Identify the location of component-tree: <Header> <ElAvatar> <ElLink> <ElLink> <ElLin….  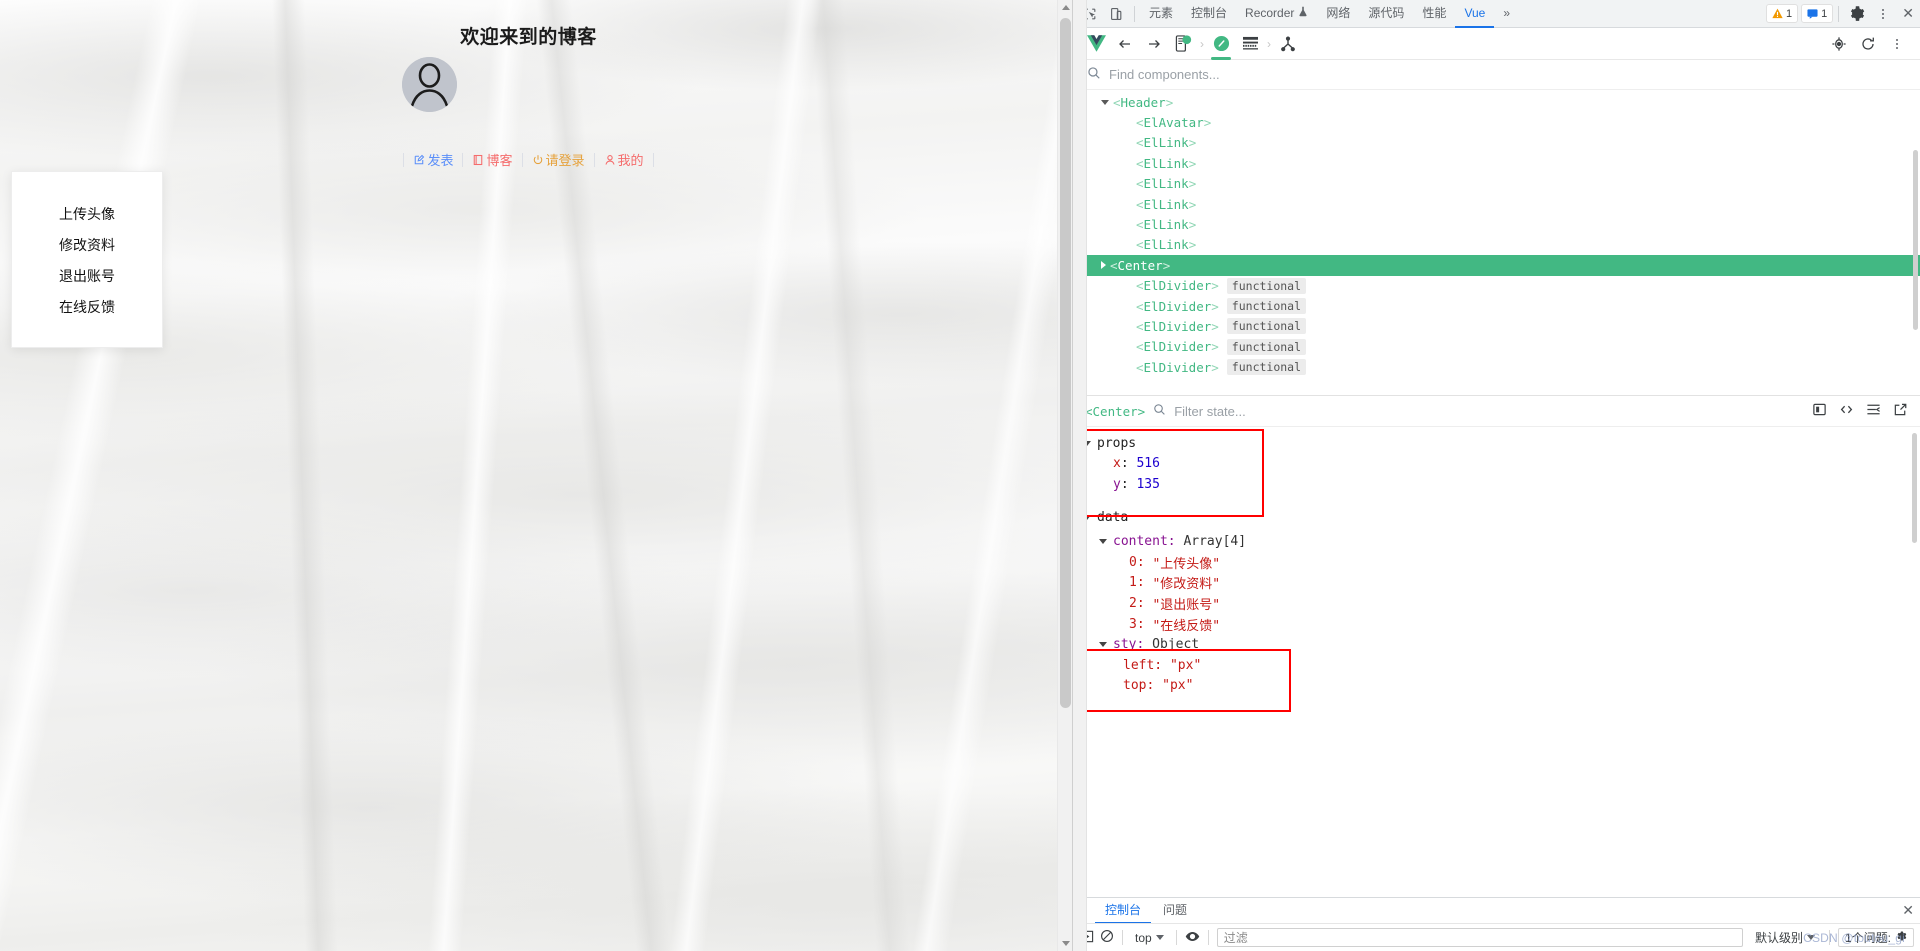
(1496, 242).